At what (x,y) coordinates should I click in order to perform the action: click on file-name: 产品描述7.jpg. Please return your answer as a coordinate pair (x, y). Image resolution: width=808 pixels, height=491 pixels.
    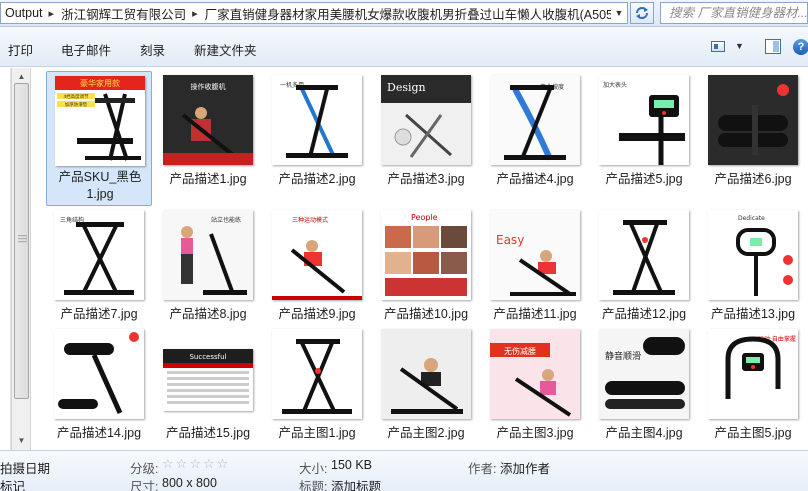
    Looking at the image, I should click on (99, 314).